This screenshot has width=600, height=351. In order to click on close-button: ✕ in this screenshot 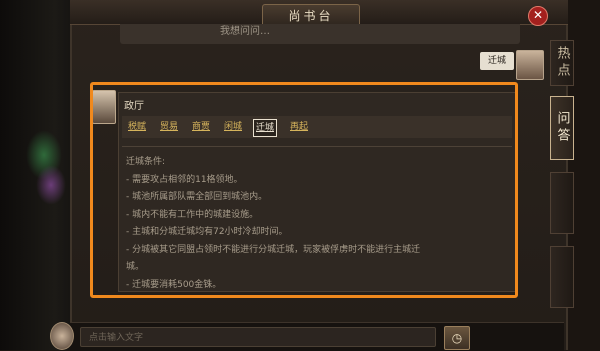, I will do `click(538, 16)`.